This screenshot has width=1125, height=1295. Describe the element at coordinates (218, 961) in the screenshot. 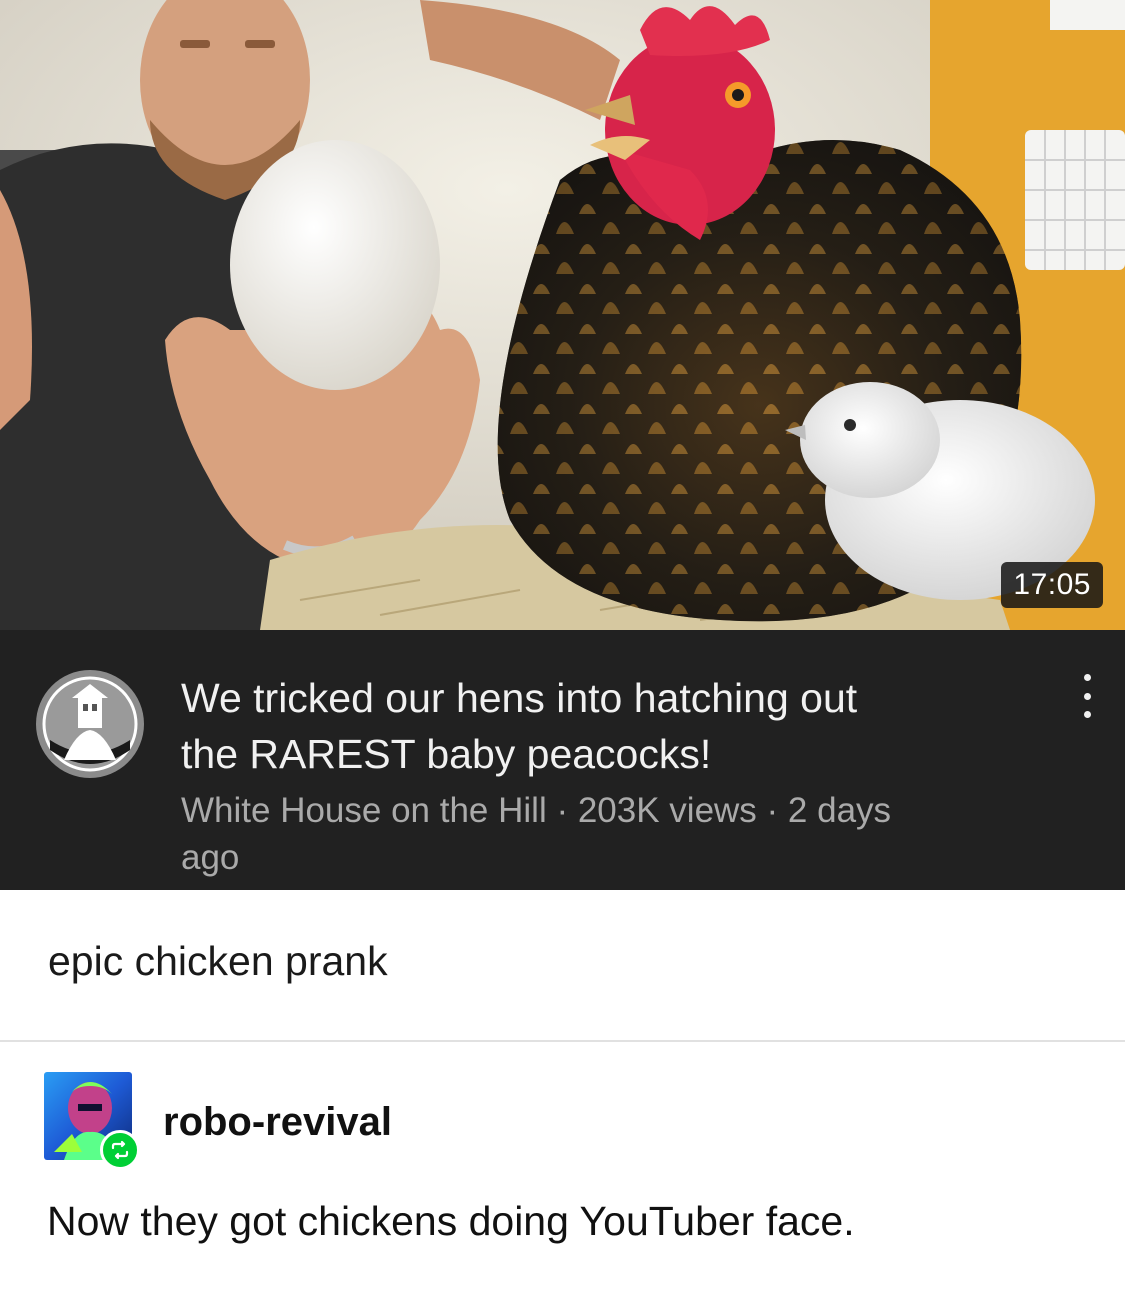

I see `post-caption: epic chicken prank` at that location.